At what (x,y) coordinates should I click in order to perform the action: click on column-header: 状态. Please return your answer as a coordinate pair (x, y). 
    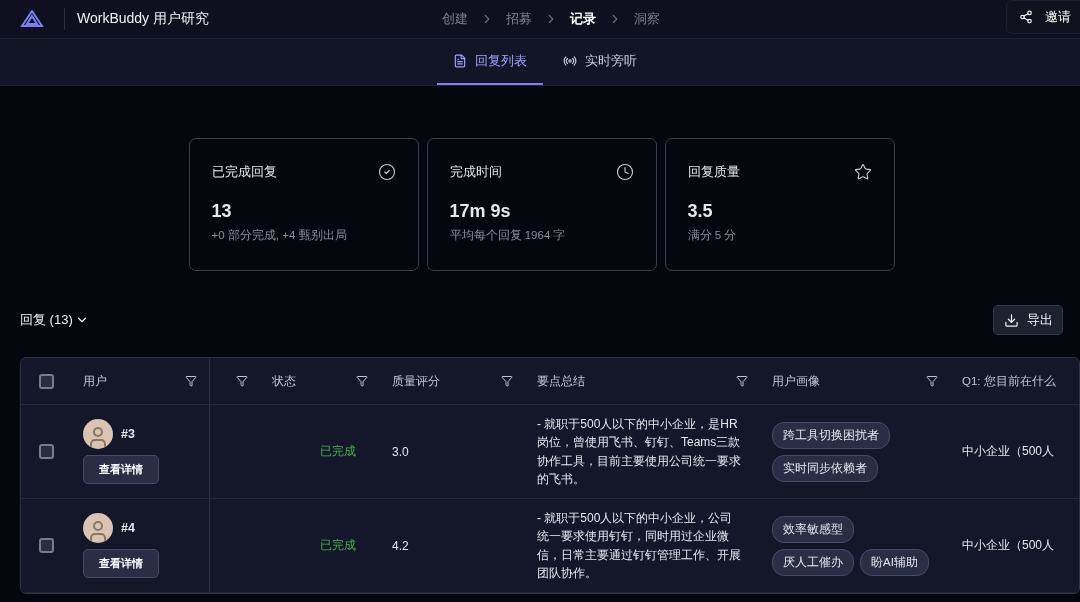
    Looking at the image, I should click on (284, 381).